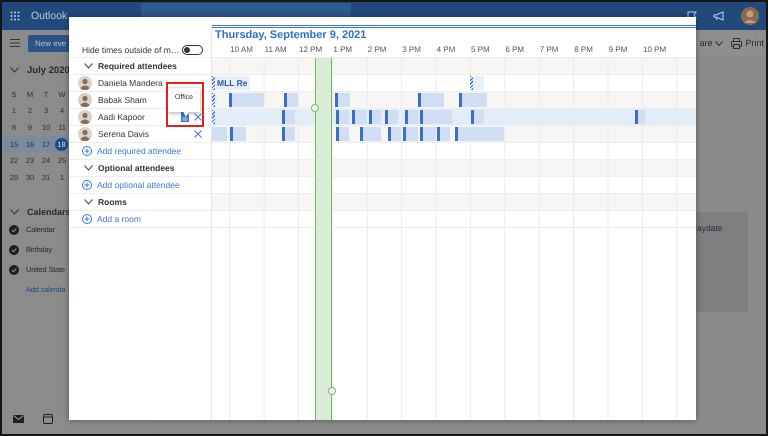  I want to click on hour-label: 10 AM, so click(241, 49).